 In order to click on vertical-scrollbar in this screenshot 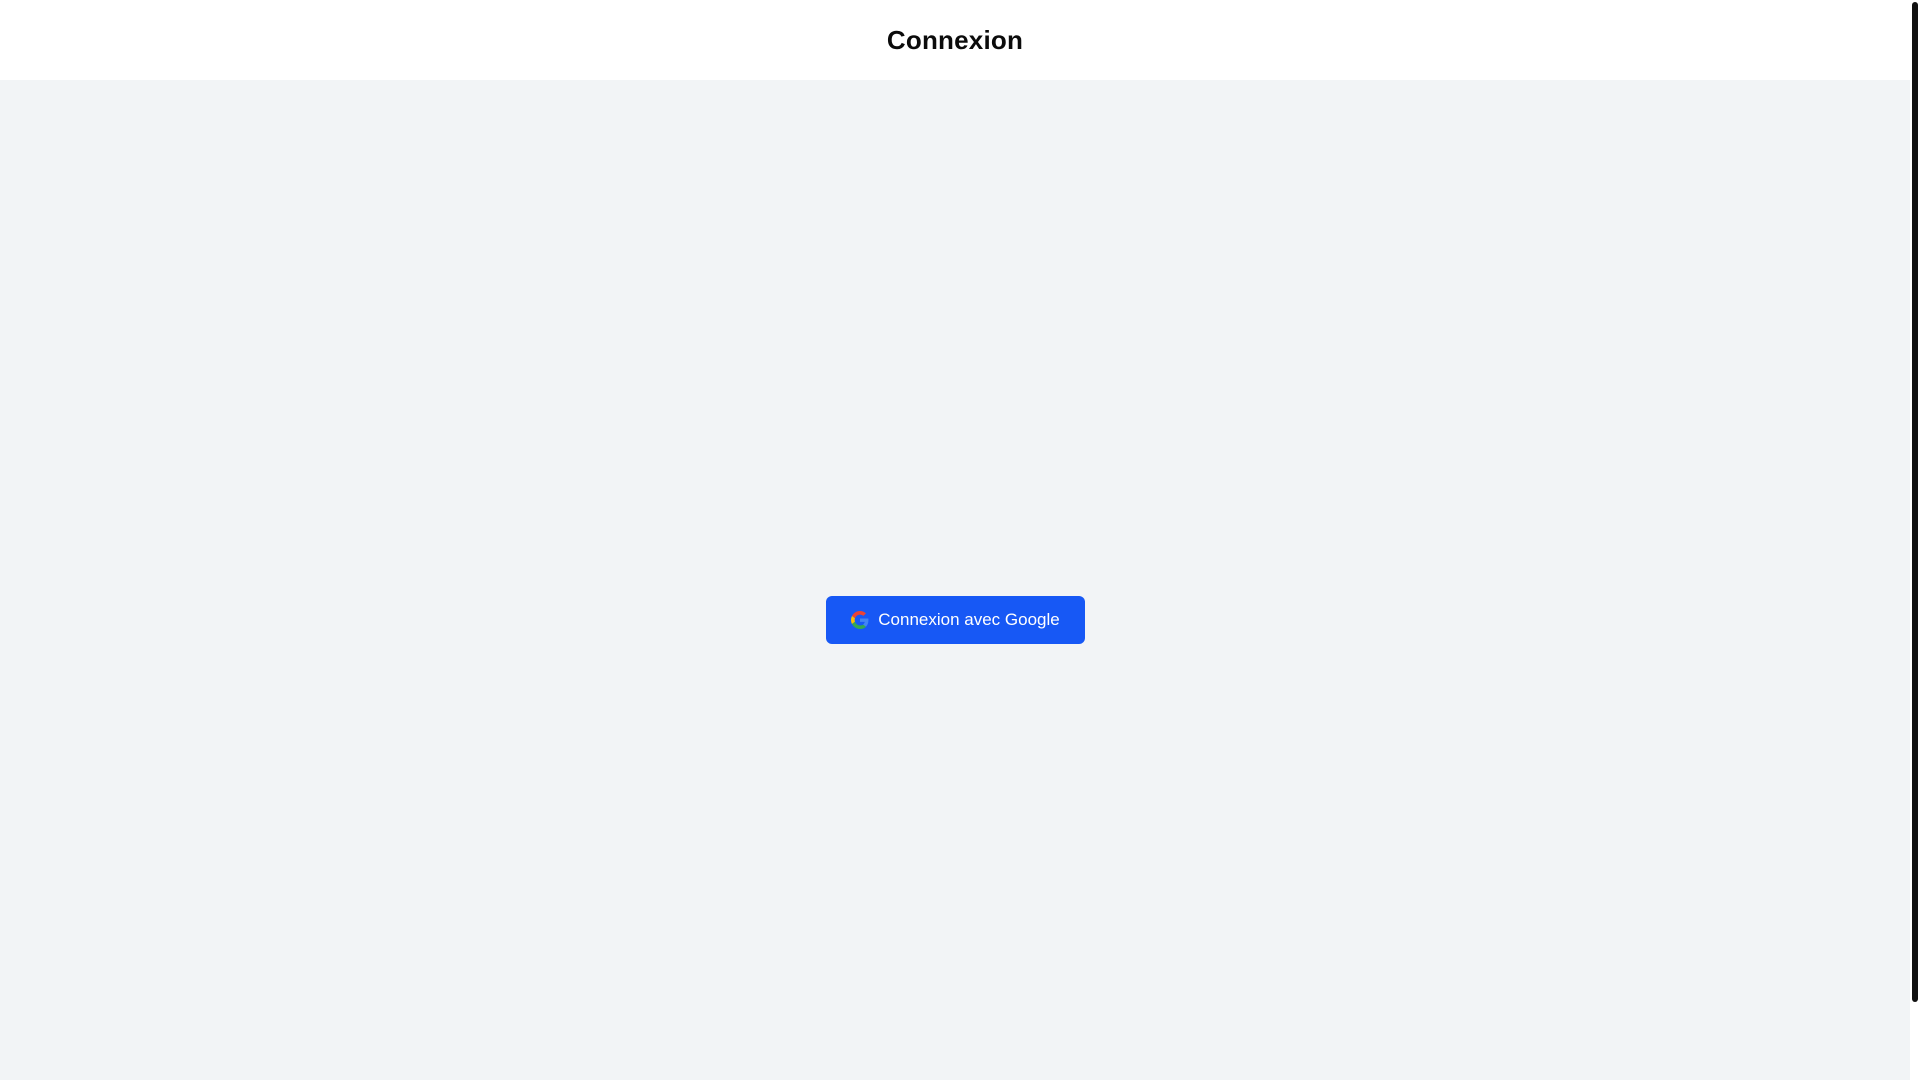, I will do `click(1915, 540)`.